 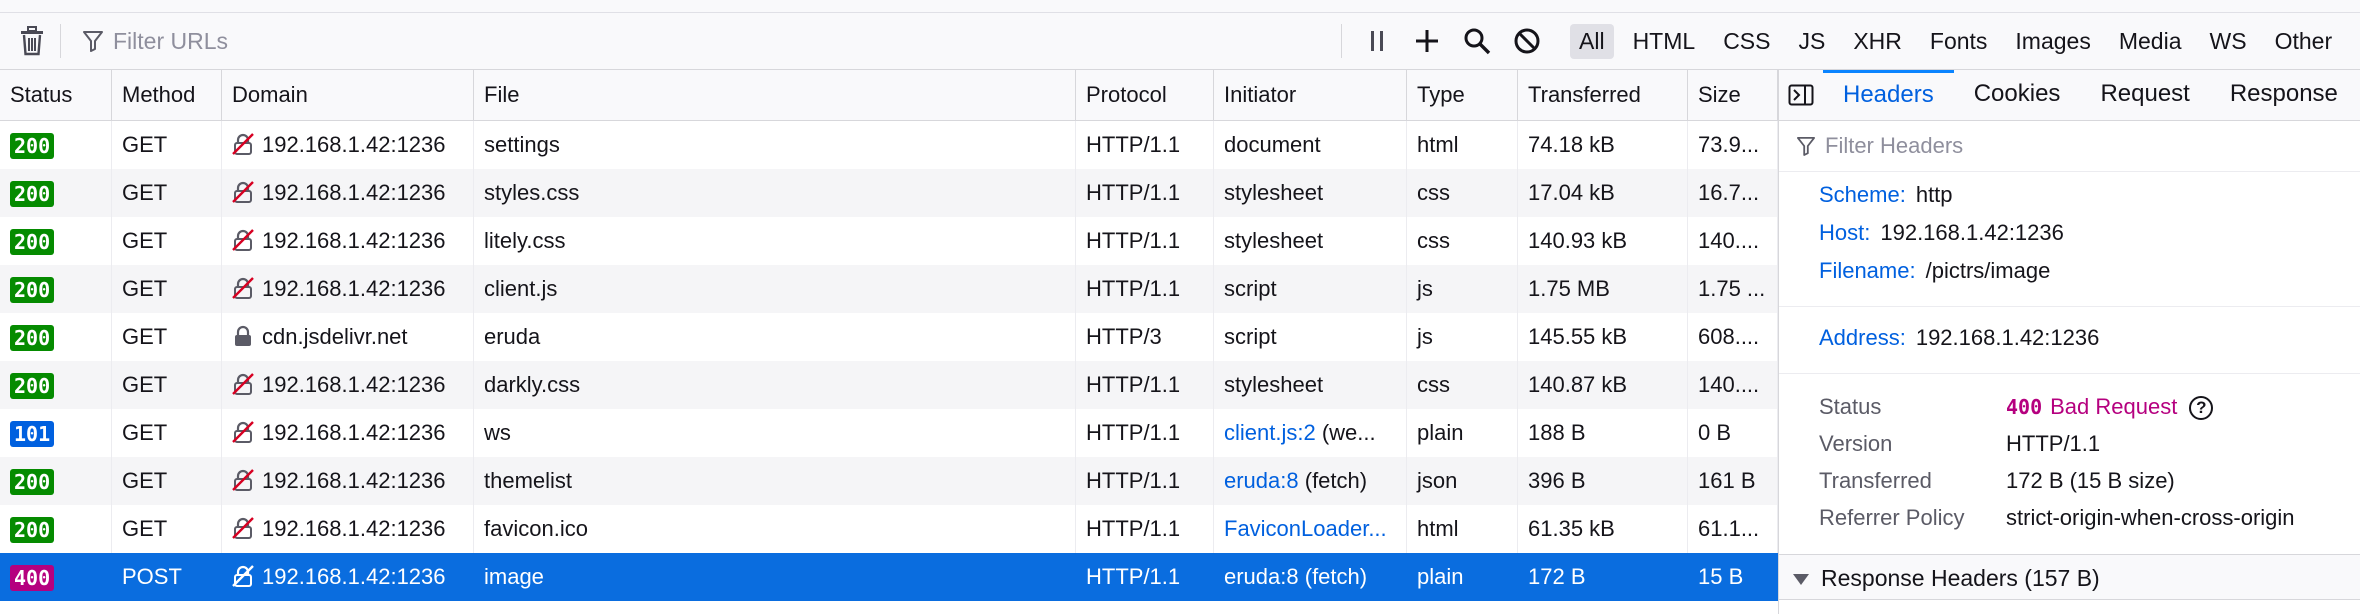 I want to click on referrer-policy-value: strict-origin-when-cross-origin, so click(x=2150, y=517).